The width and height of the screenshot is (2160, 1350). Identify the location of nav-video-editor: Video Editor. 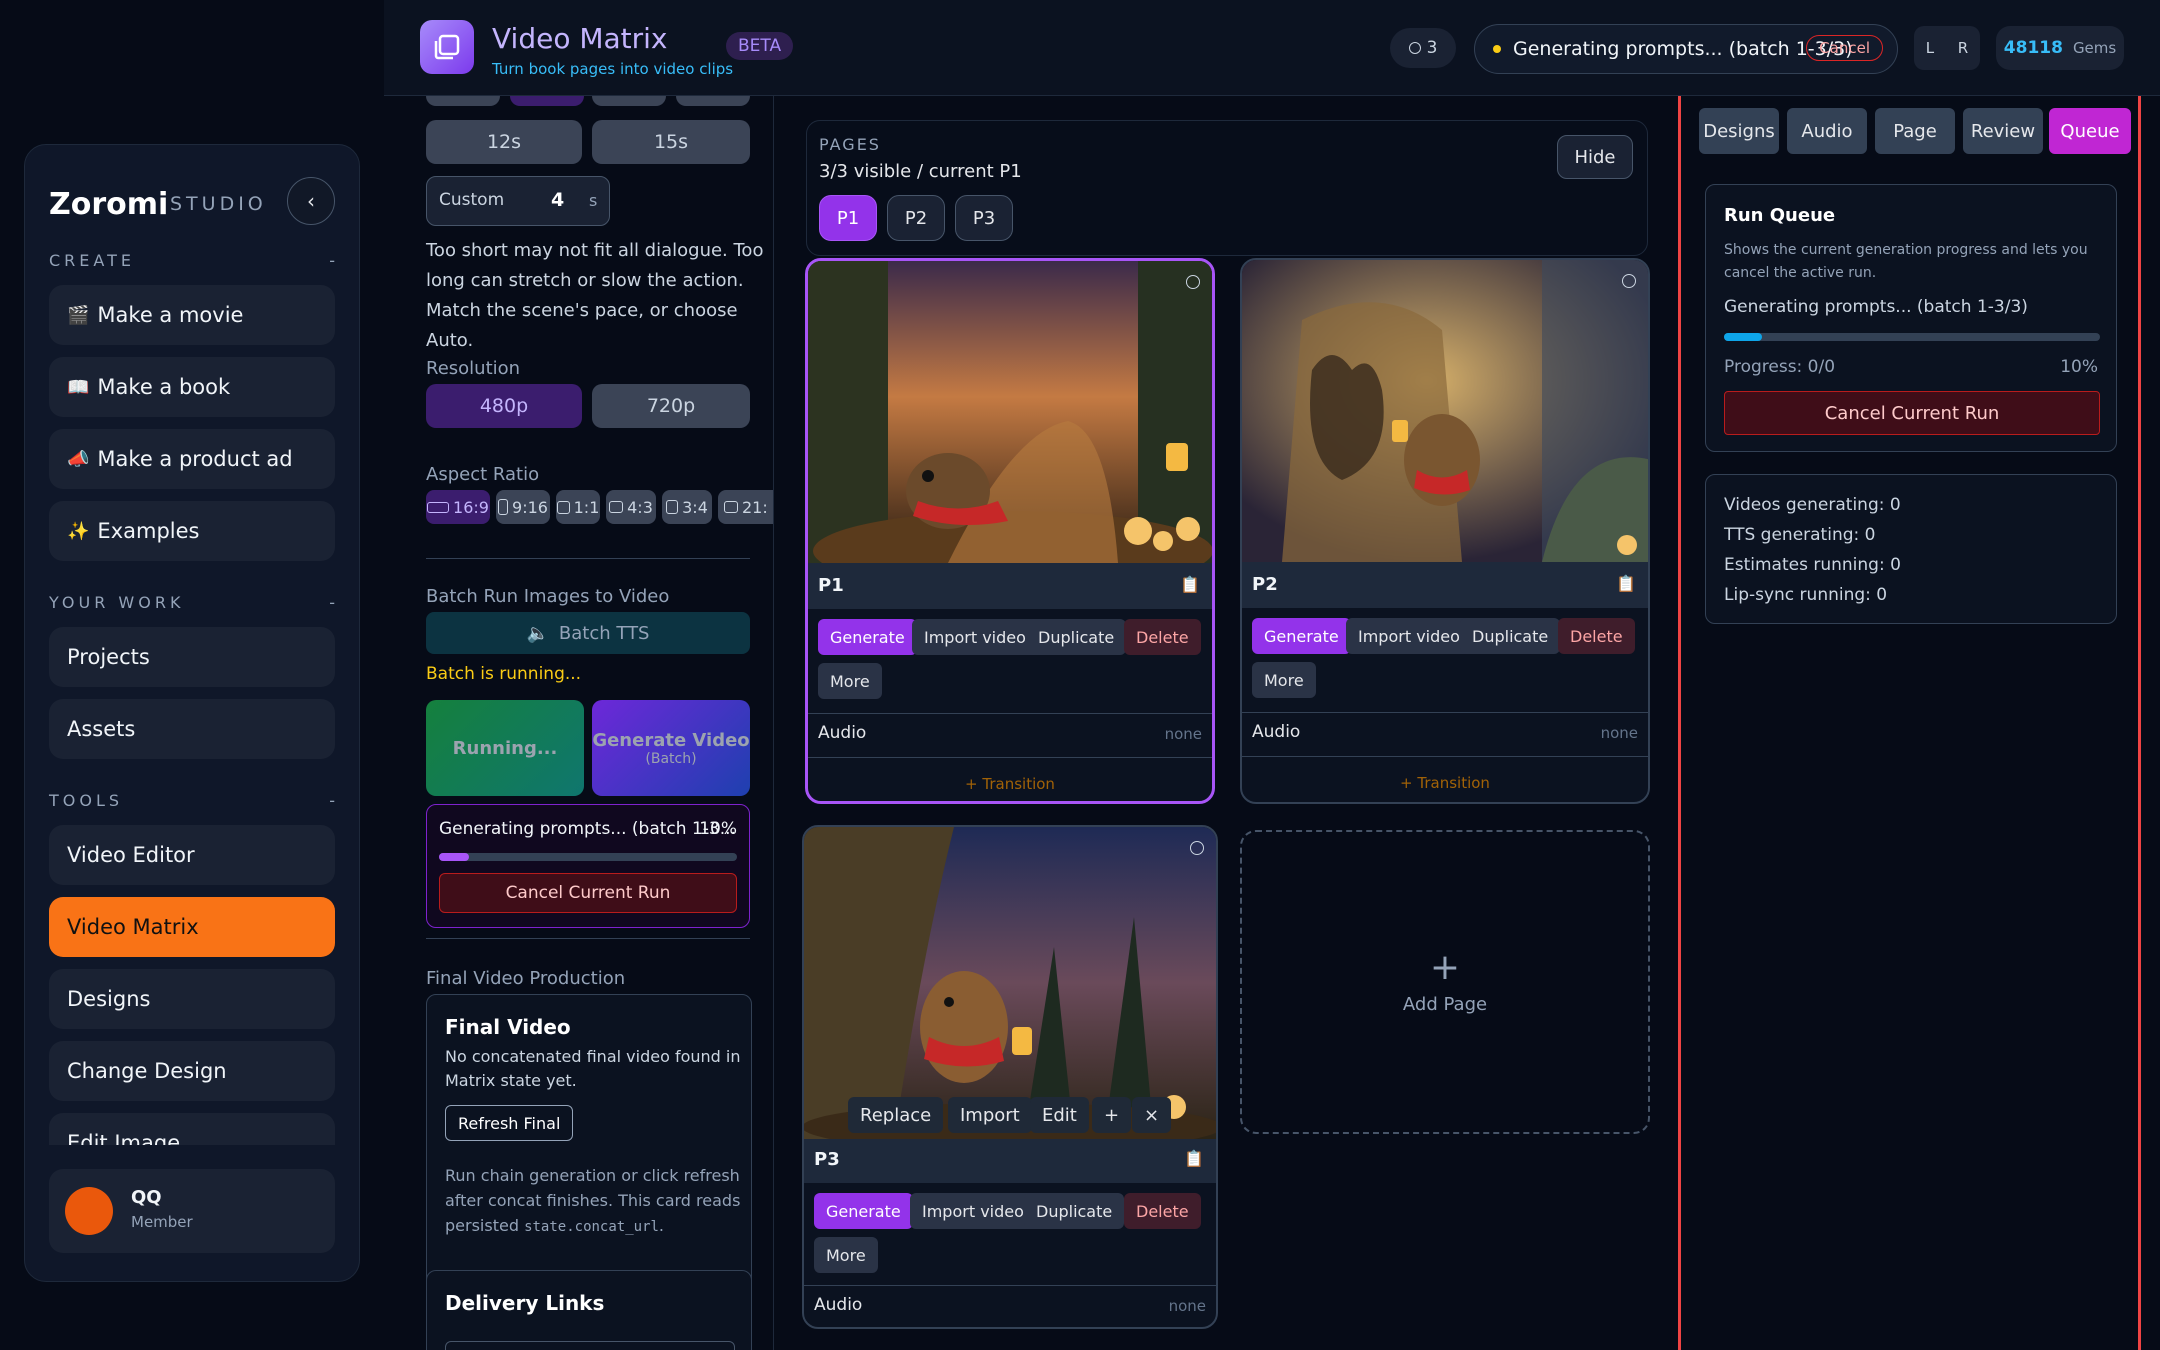
(192, 855).